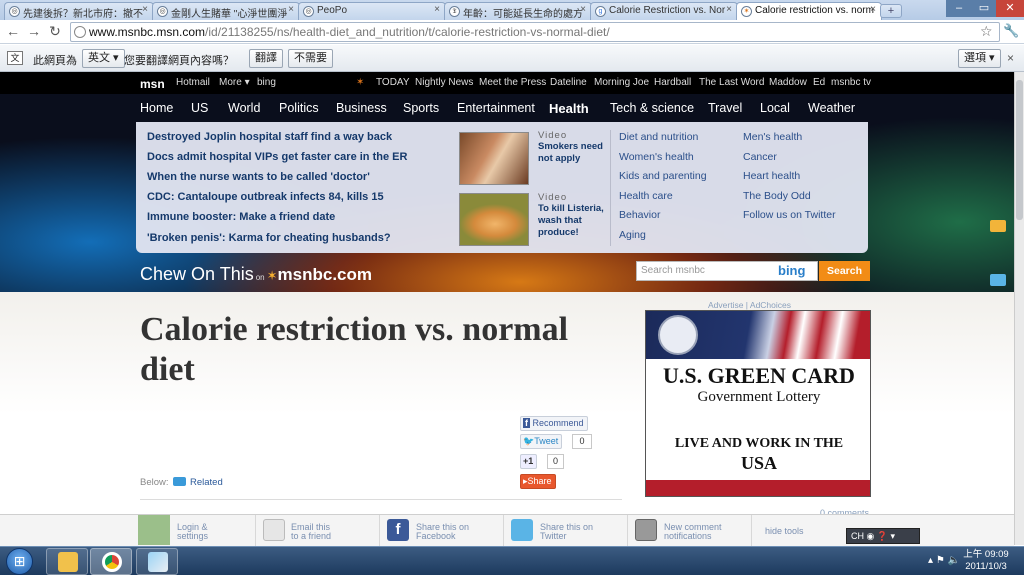 The width and height of the screenshot is (1024, 575). I want to click on video-thumbnail-cantaloupe, so click(494, 219).